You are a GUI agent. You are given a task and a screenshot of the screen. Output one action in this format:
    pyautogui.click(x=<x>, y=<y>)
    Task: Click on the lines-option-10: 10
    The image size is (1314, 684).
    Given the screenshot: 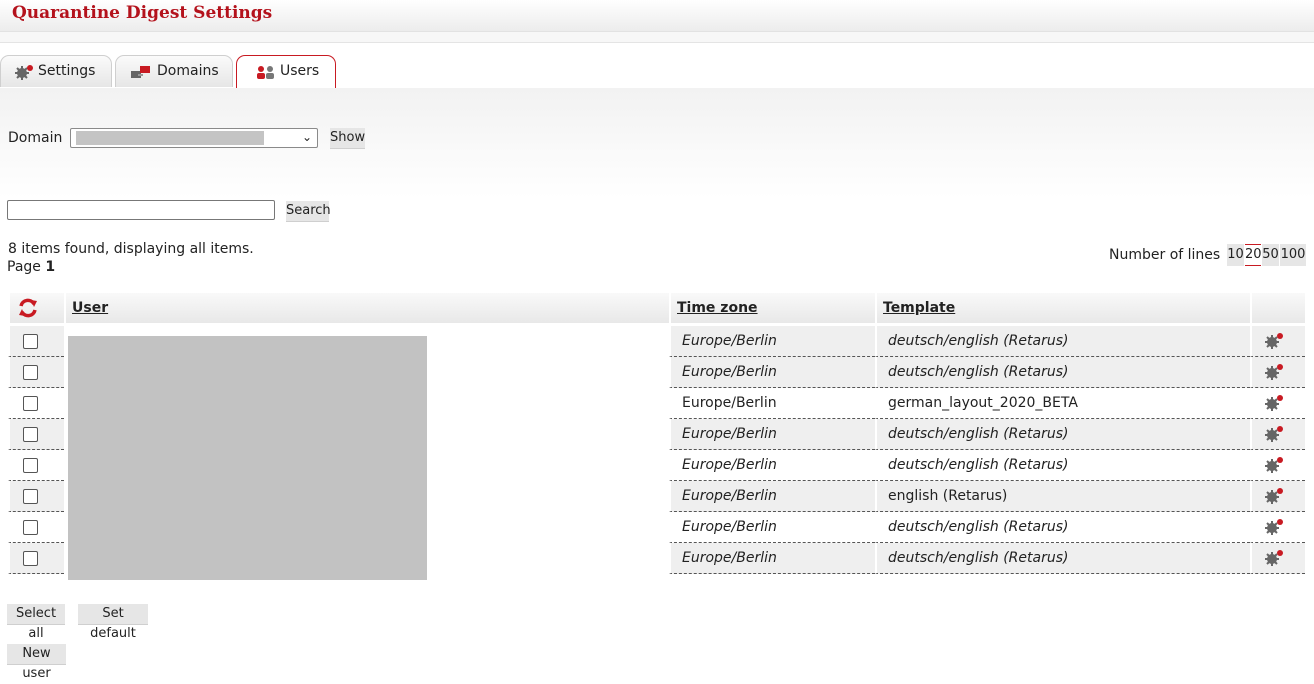 What is the action you would take?
    pyautogui.click(x=1235, y=255)
    